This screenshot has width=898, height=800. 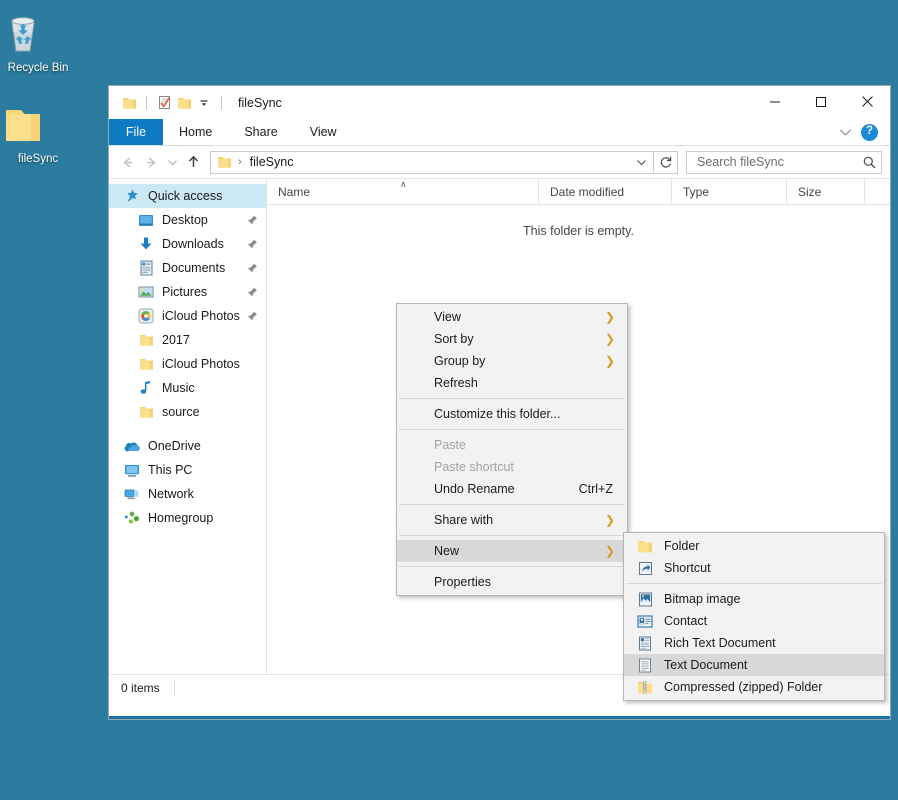 What do you see at coordinates (826, 191) in the screenshot?
I see `column-header-size: Size` at bounding box center [826, 191].